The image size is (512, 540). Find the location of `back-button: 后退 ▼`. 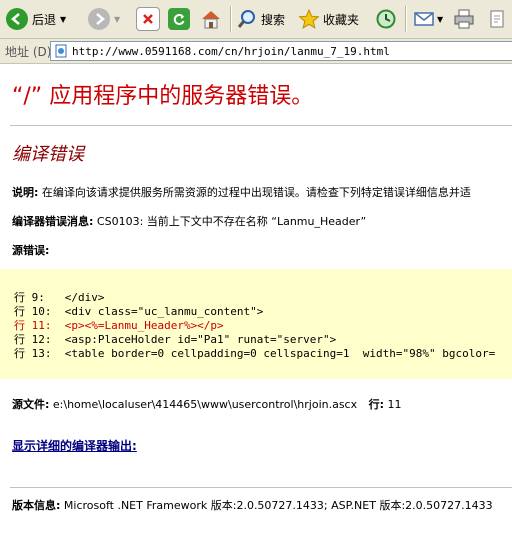

back-button: 后退 ▼ is located at coordinates (36, 19).